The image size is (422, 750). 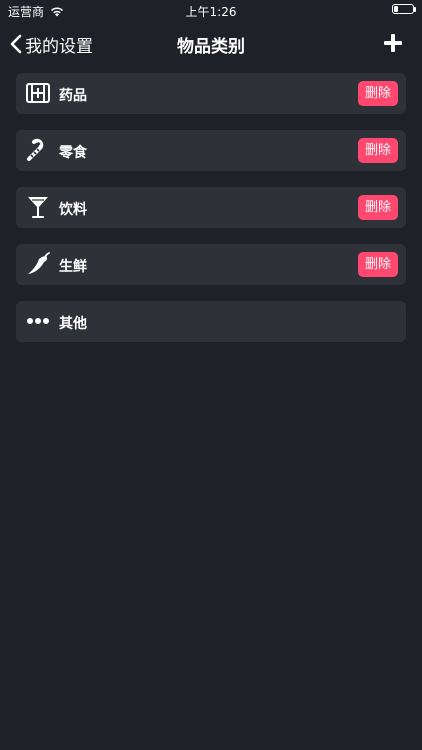 What do you see at coordinates (73, 153) in the screenshot?
I see `category-label: 零食` at bounding box center [73, 153].